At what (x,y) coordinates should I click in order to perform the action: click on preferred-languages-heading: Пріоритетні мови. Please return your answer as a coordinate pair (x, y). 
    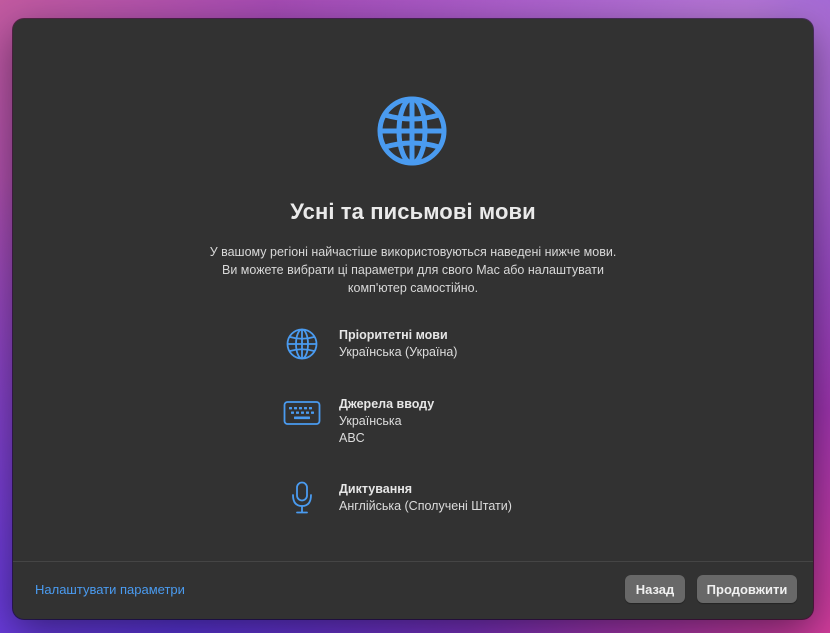
    Looking at the image, I should click on (393, 335).